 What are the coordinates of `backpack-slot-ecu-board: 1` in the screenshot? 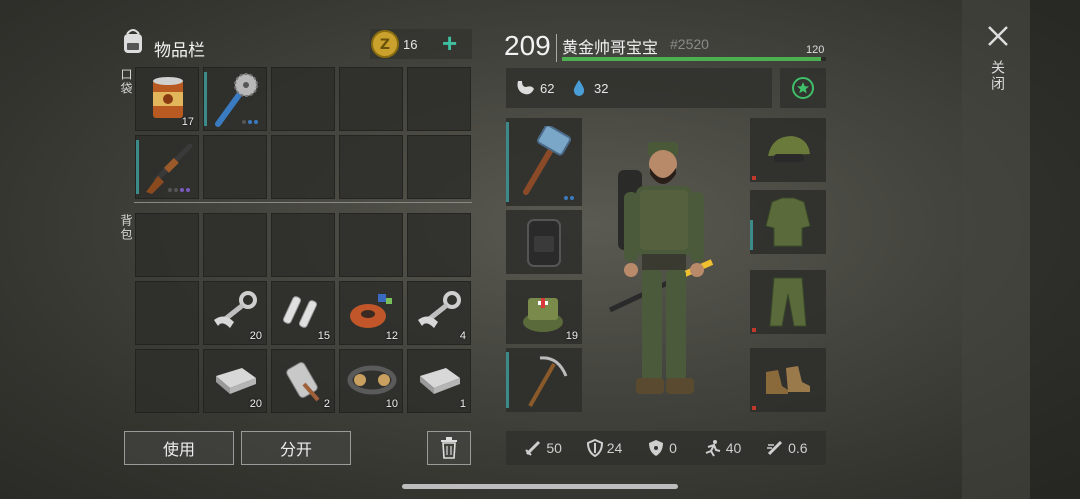 It's located at (439, 381).